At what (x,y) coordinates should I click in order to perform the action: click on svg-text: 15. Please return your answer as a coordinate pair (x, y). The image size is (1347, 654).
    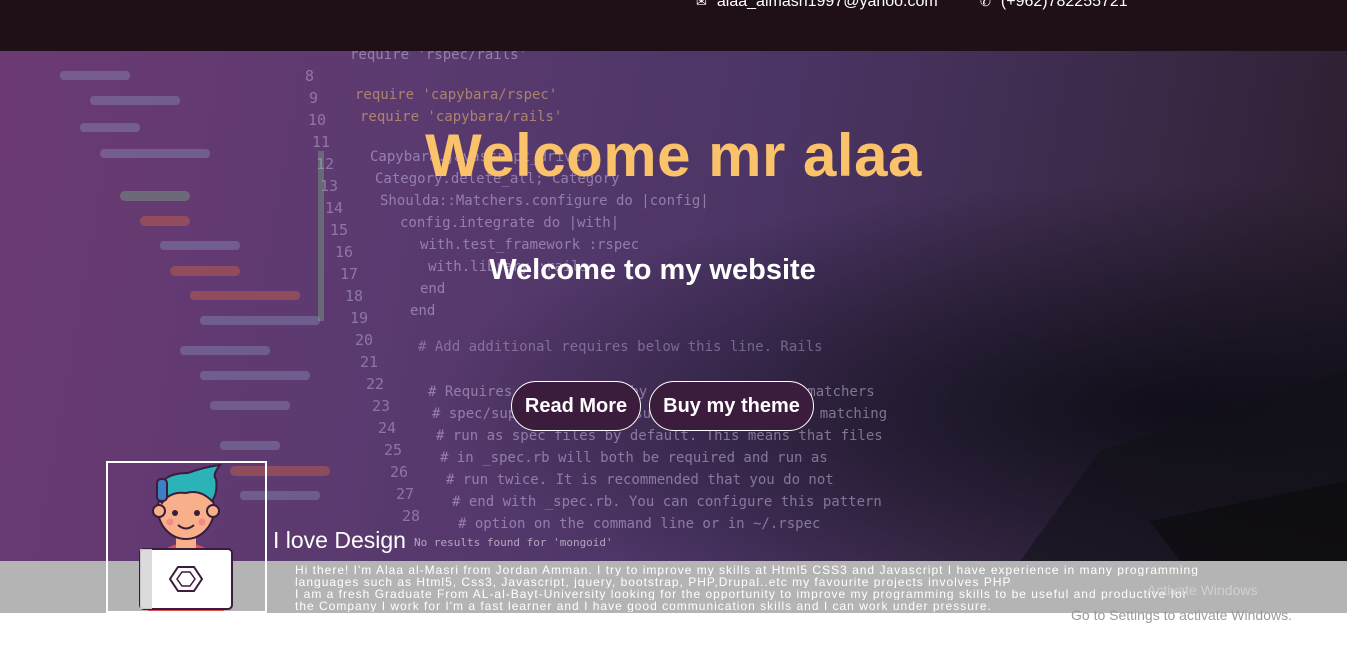
    Looking at the image, I should click on (339, 230).